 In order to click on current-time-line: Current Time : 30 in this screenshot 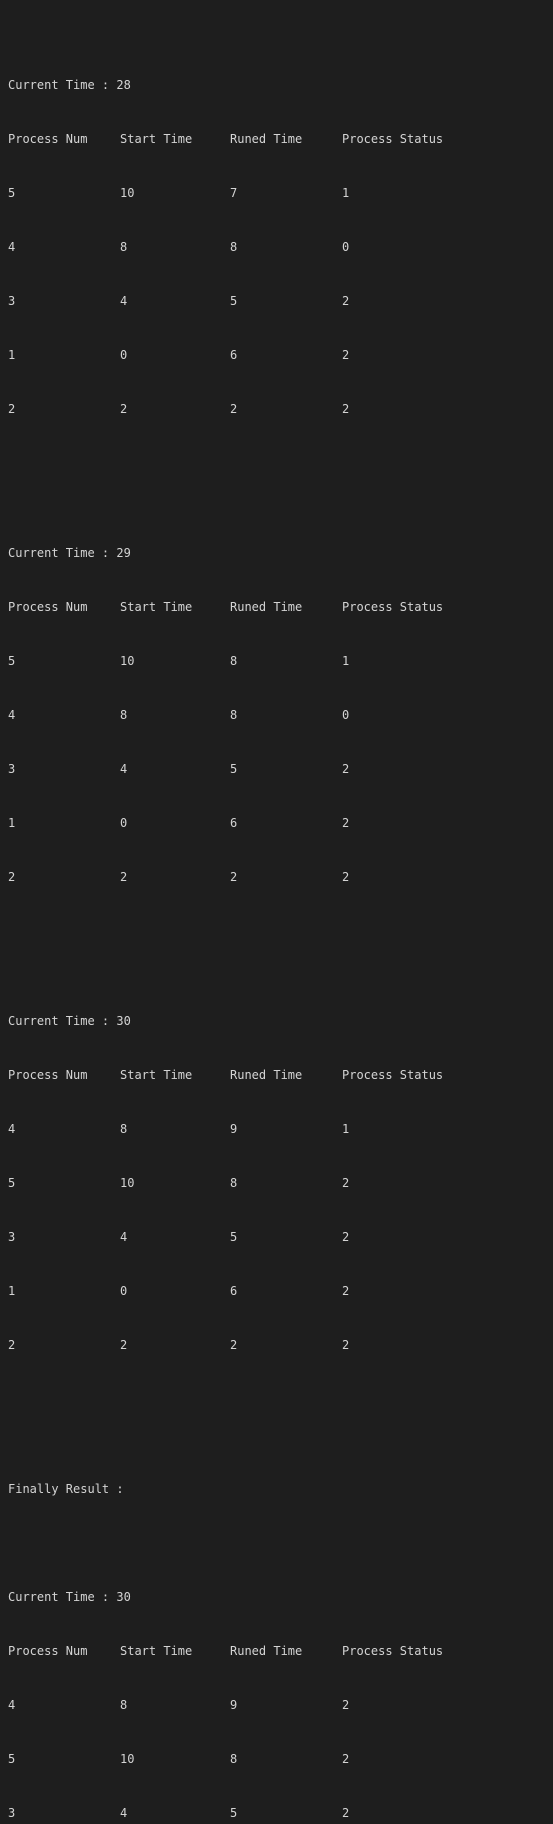, I will do `click(280, 1021)`.